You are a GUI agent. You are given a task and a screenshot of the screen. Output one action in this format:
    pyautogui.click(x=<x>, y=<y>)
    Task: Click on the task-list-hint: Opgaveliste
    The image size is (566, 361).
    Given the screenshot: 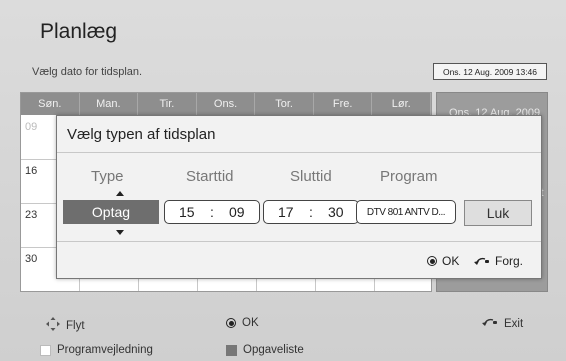 What is the action you would take?
    pyautogui.click(x=265, y=350)
    